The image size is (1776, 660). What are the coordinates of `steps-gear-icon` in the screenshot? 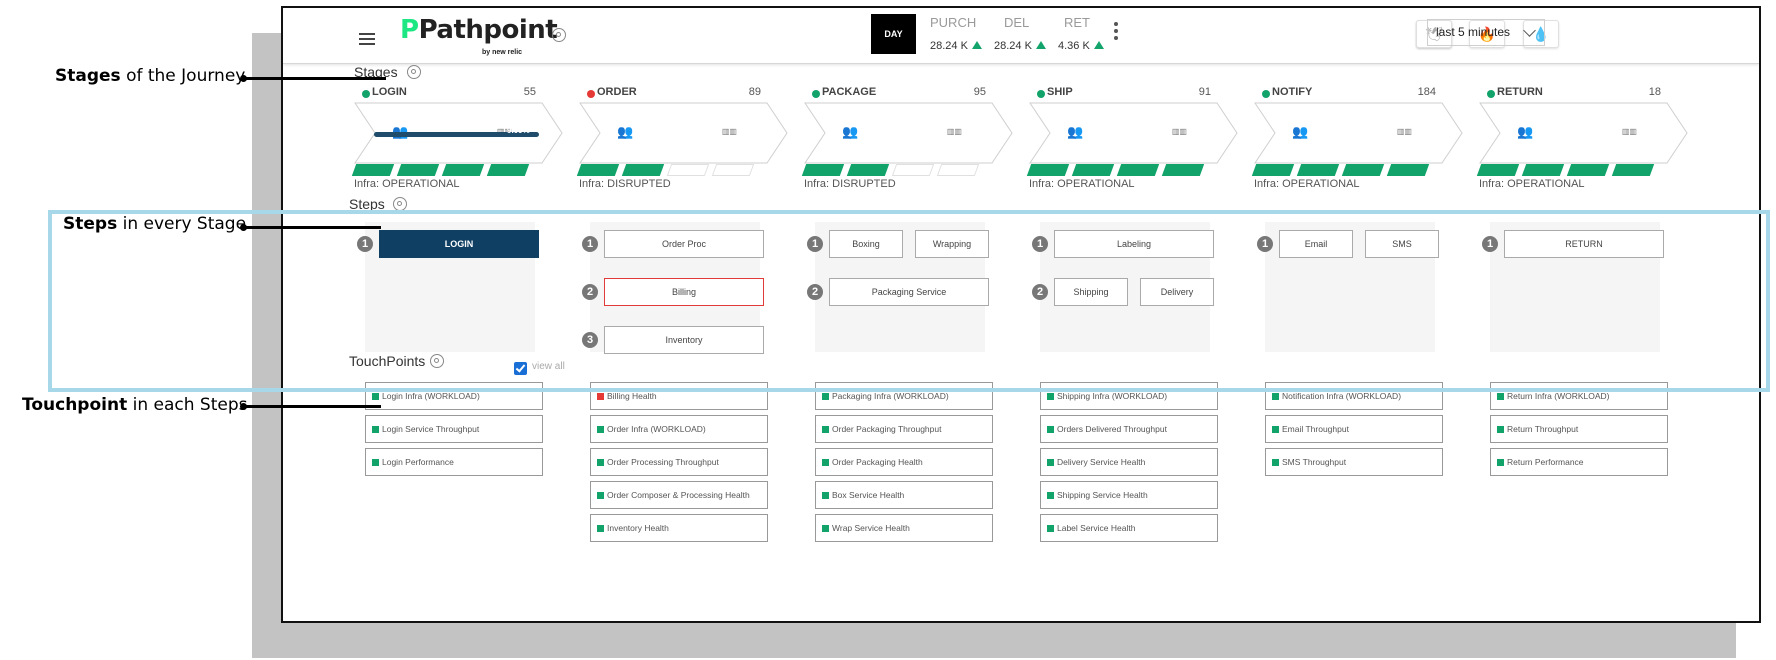 It's located at (400, 204).